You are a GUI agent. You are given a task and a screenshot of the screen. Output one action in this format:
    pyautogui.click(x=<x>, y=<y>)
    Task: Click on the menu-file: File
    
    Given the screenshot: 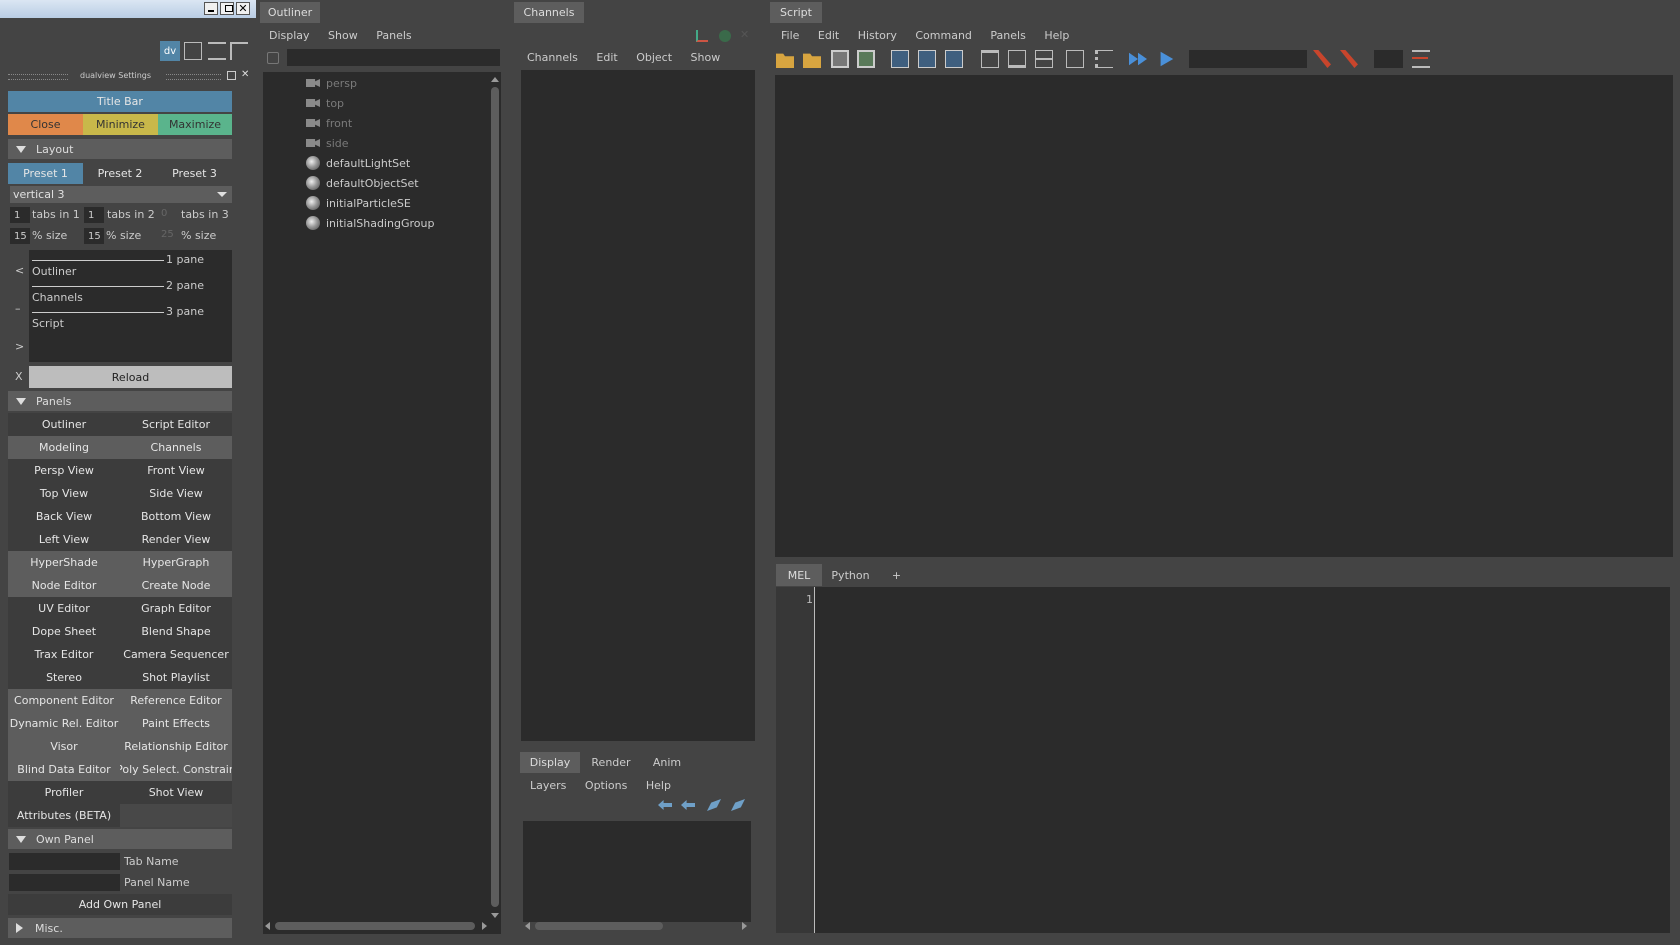 What is the action you would take?
    pyautogui.click(x=790, y=35)
    